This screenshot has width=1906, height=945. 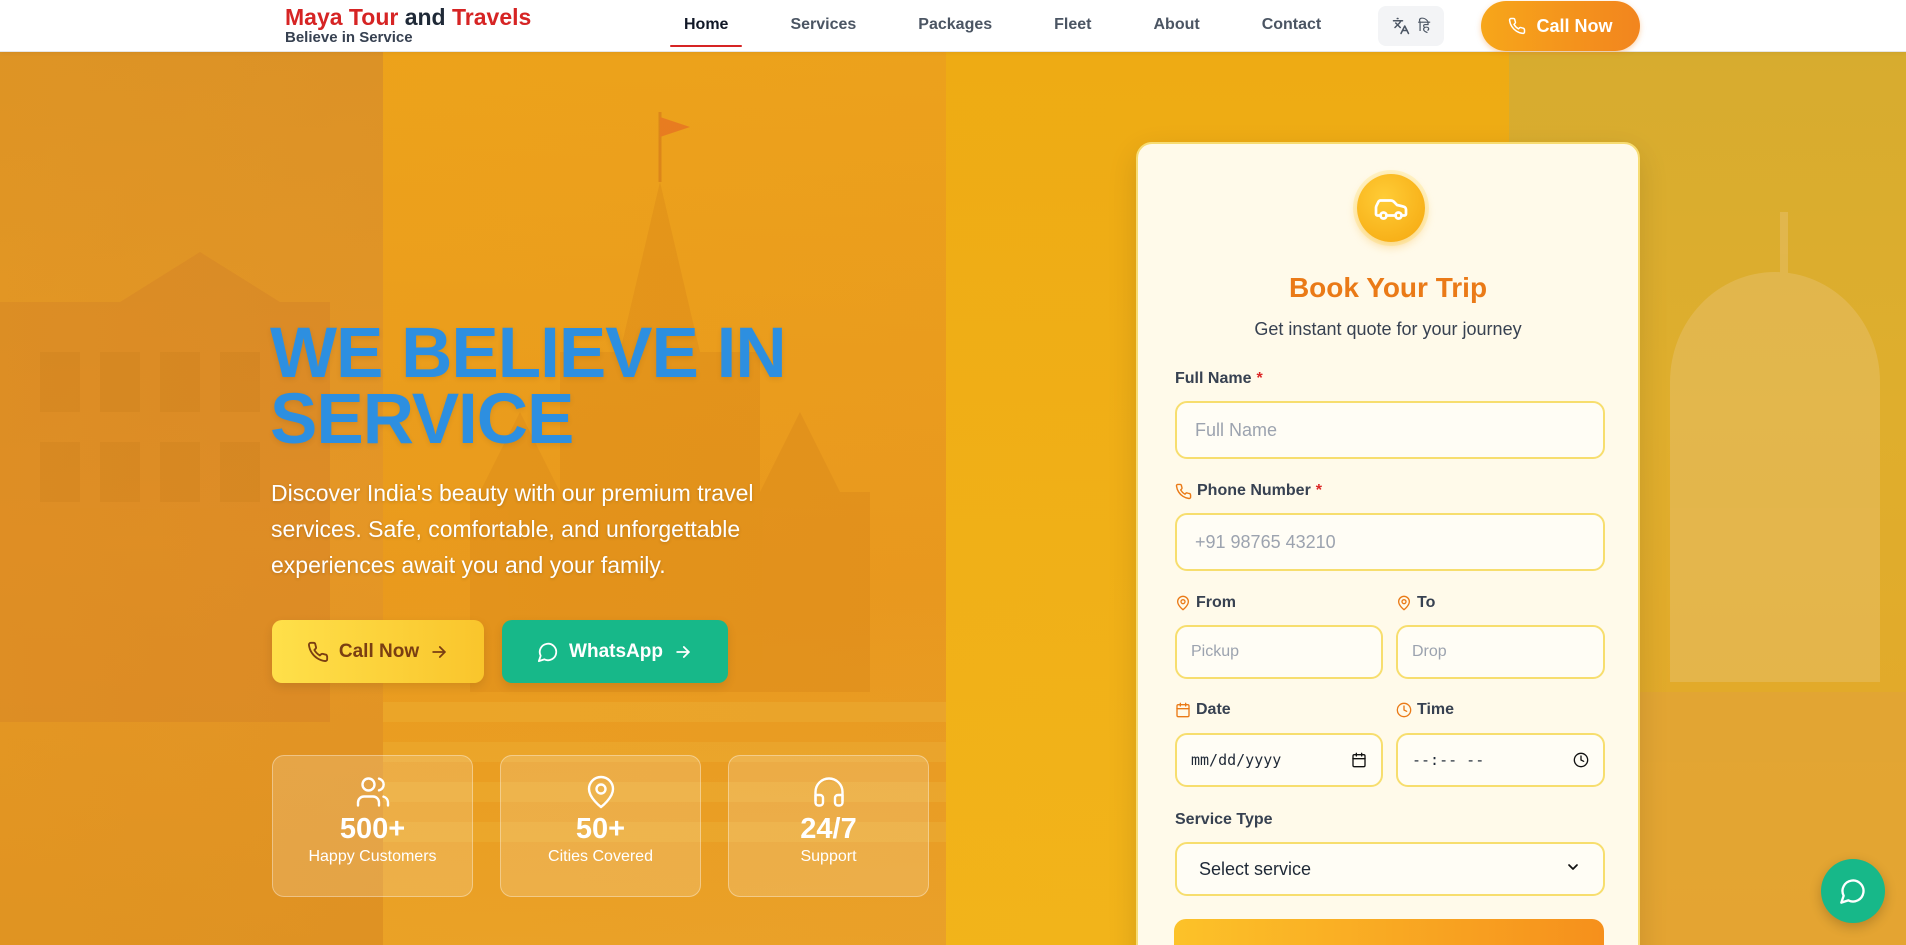 I want to click on nav-about: About, so click(x=1176, y=26).